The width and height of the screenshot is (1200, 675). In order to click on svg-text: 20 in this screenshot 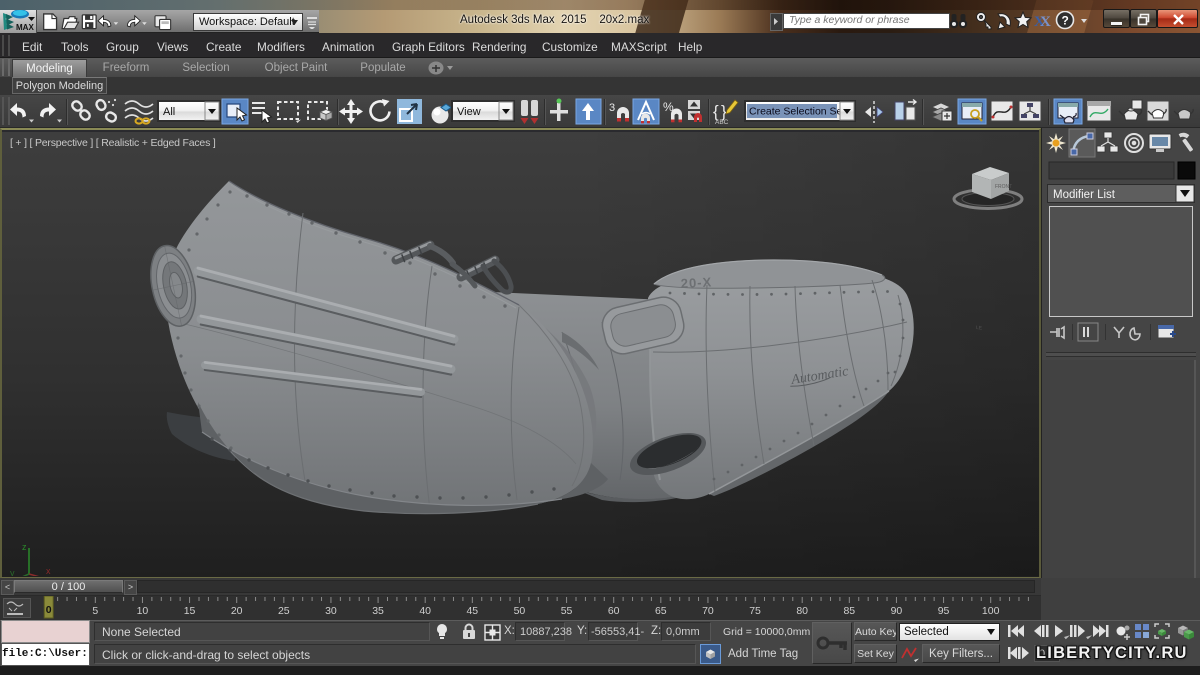, I will do `click(237, 611)`.